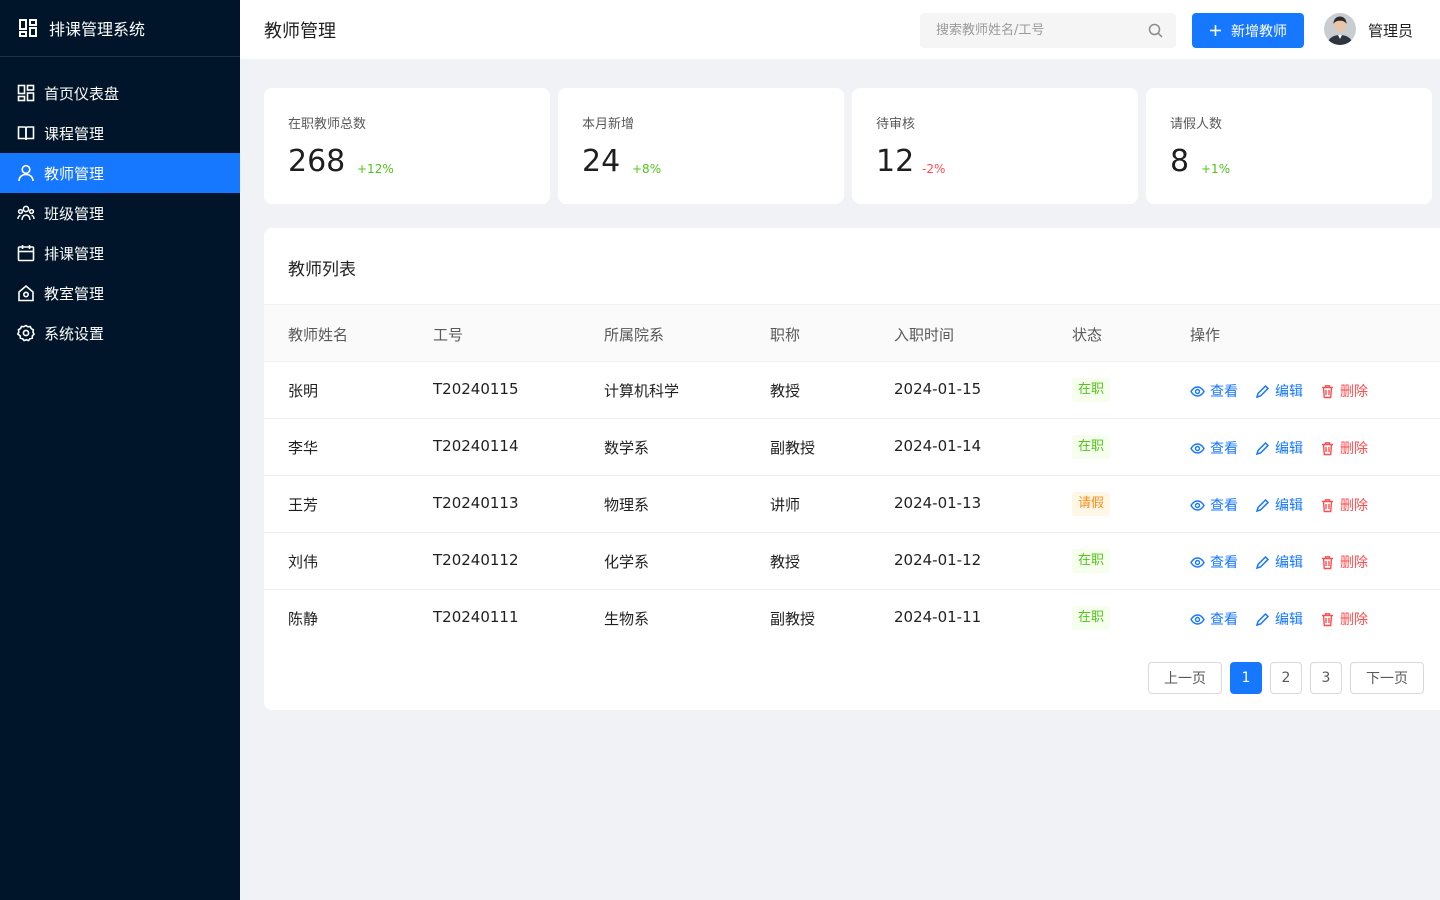 This screenshot has width=1440, height=900. Describe the element at coordinates (785, 391) in the screenshot. I see `cell-rank: 教授` at that location.